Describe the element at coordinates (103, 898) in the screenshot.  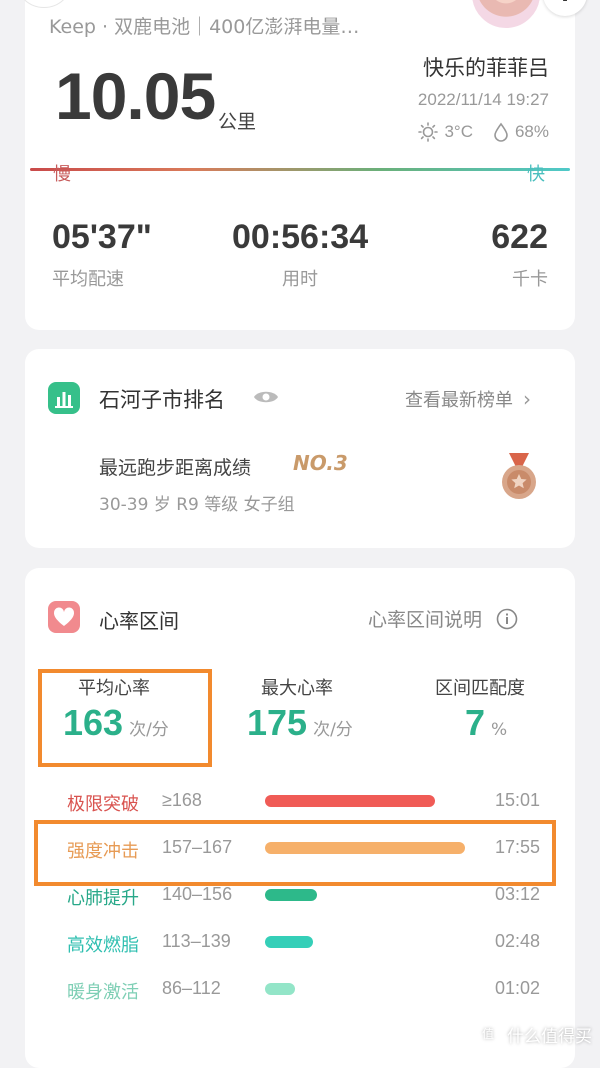
I see `zone-name: 心肺提升` at that location.